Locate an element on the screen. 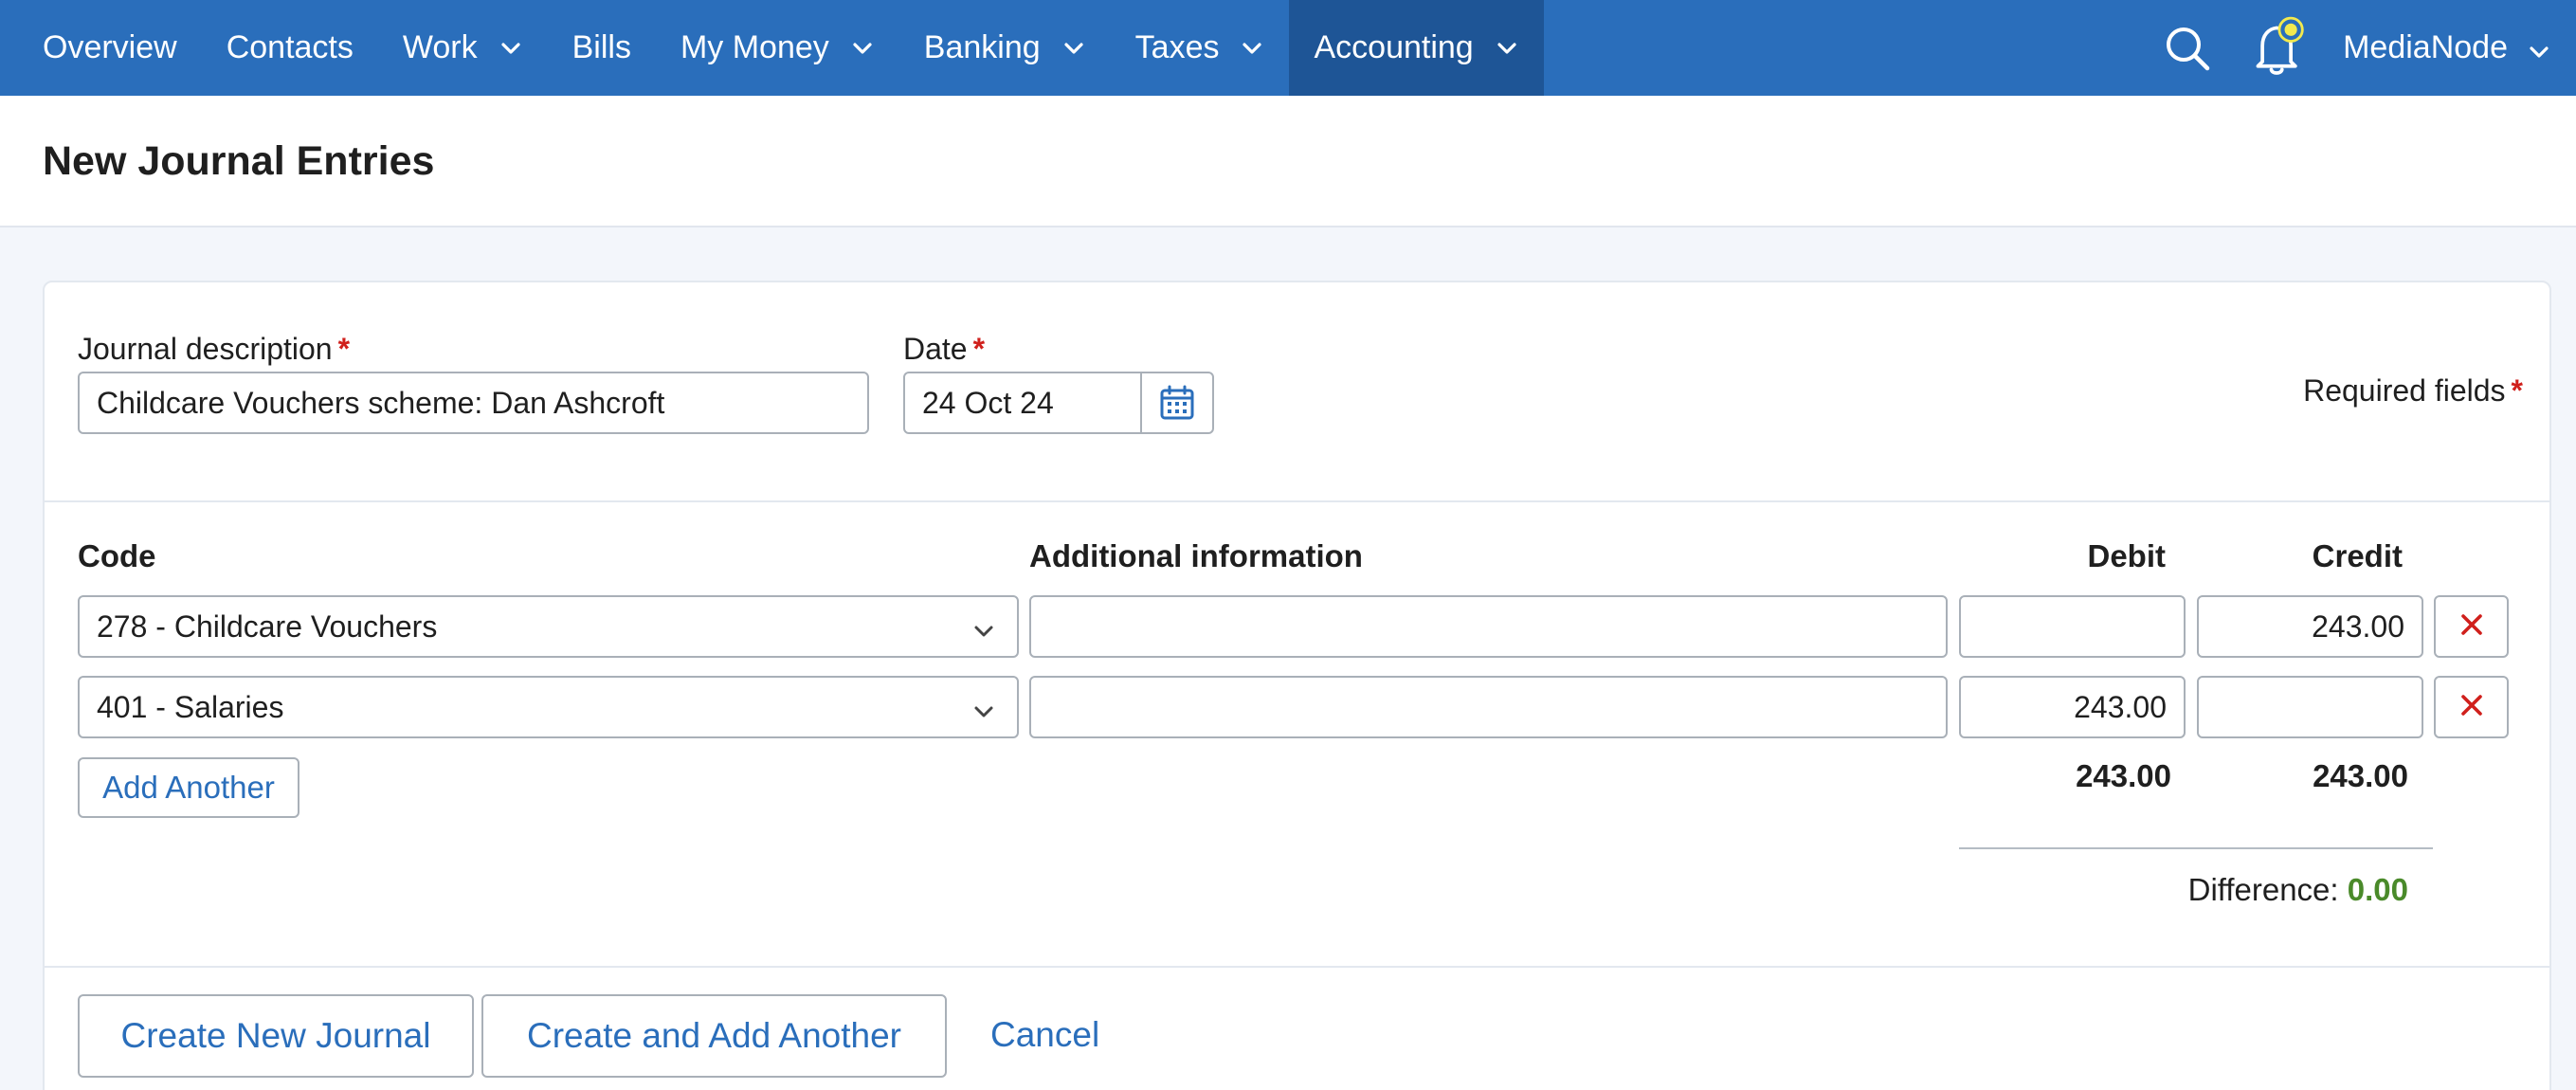 The width and height of the screenshot is (2576, 1090). search-icon is located at coordinates (2187, 48).